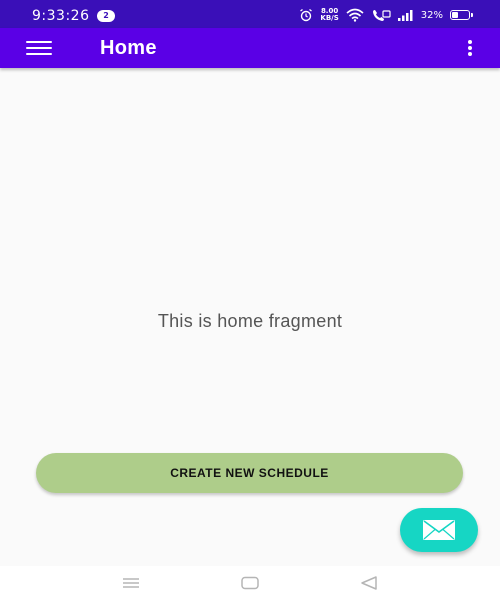 Image resolution: width=500 pixels, height=600 pixels. I want to click on create-new-schedule-button: CREATE NEW SCHEDULE, so click(249, 473).